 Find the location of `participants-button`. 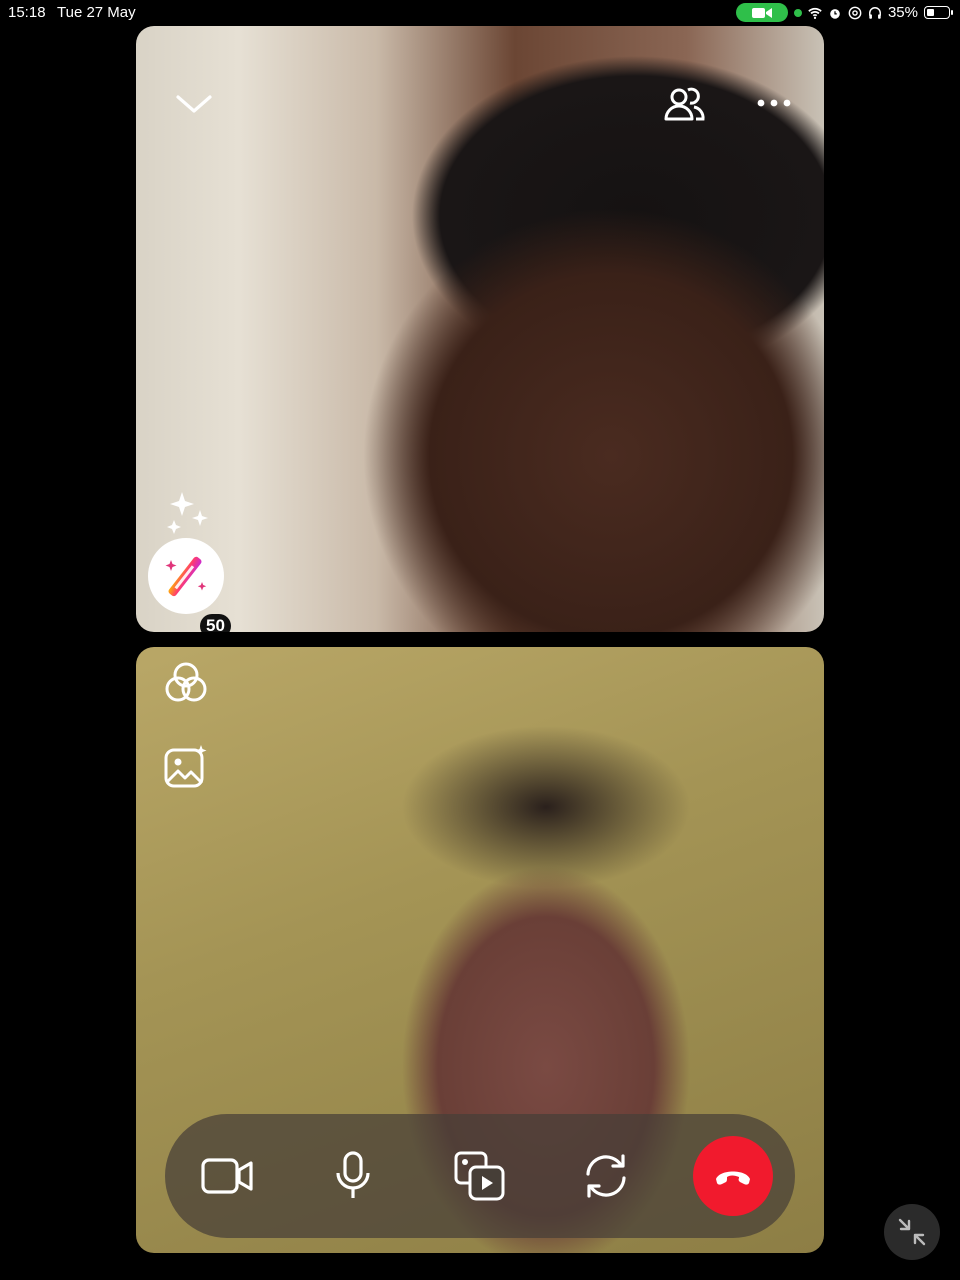

participants-button is located at coordinates (685, 104).